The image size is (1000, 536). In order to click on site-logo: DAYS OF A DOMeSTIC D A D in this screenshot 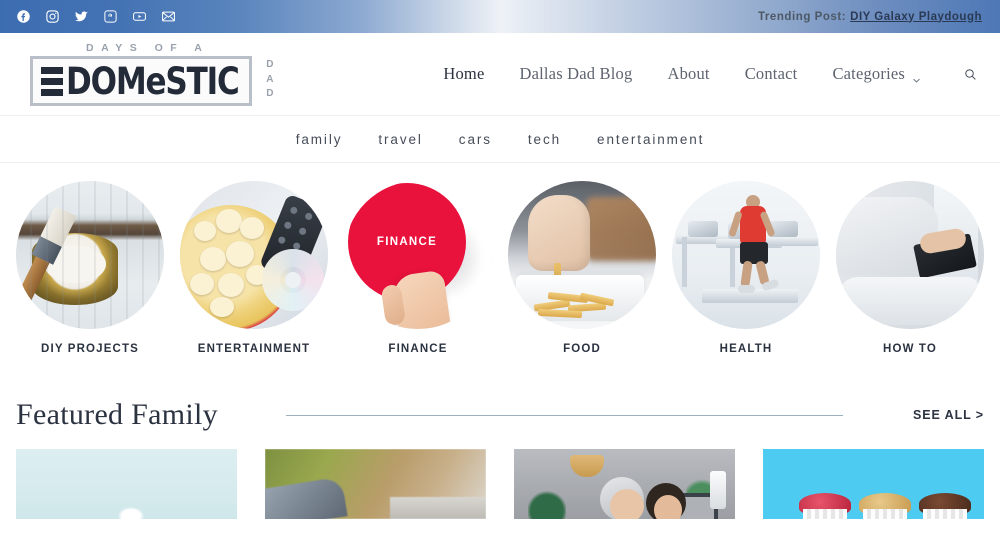, I will do `click(153, 74)`.